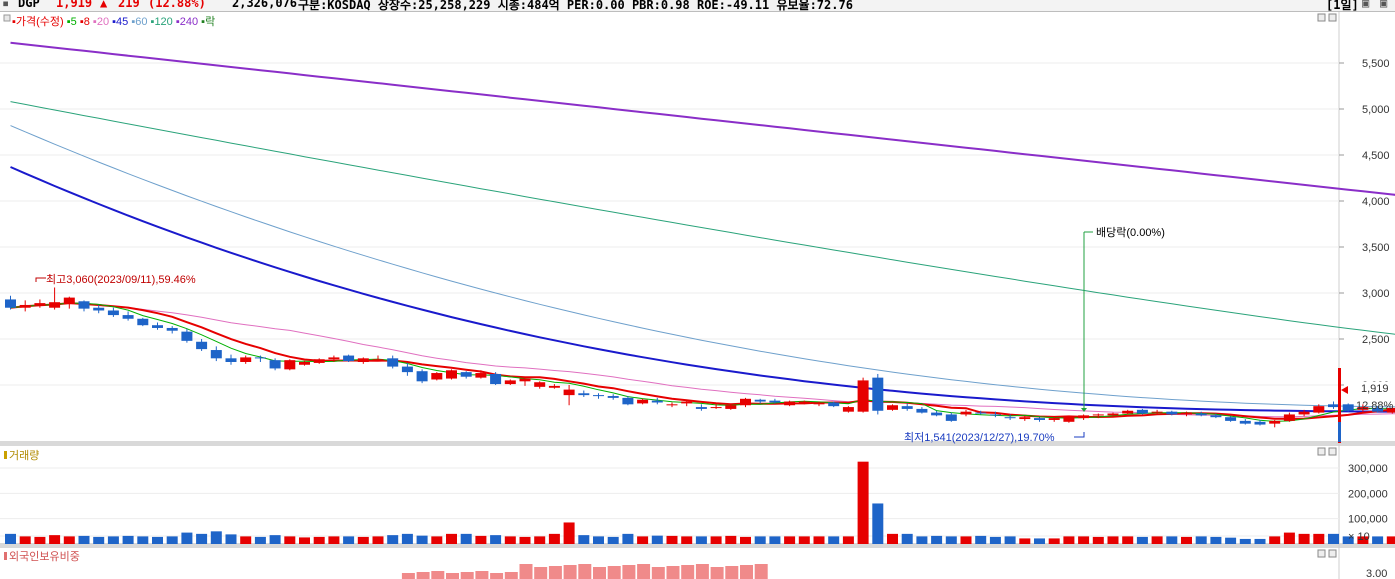 Image resolution: width=1395 pixels, height=579 pixels. I want to click on legend-item: ▪8, so click(83, 22).